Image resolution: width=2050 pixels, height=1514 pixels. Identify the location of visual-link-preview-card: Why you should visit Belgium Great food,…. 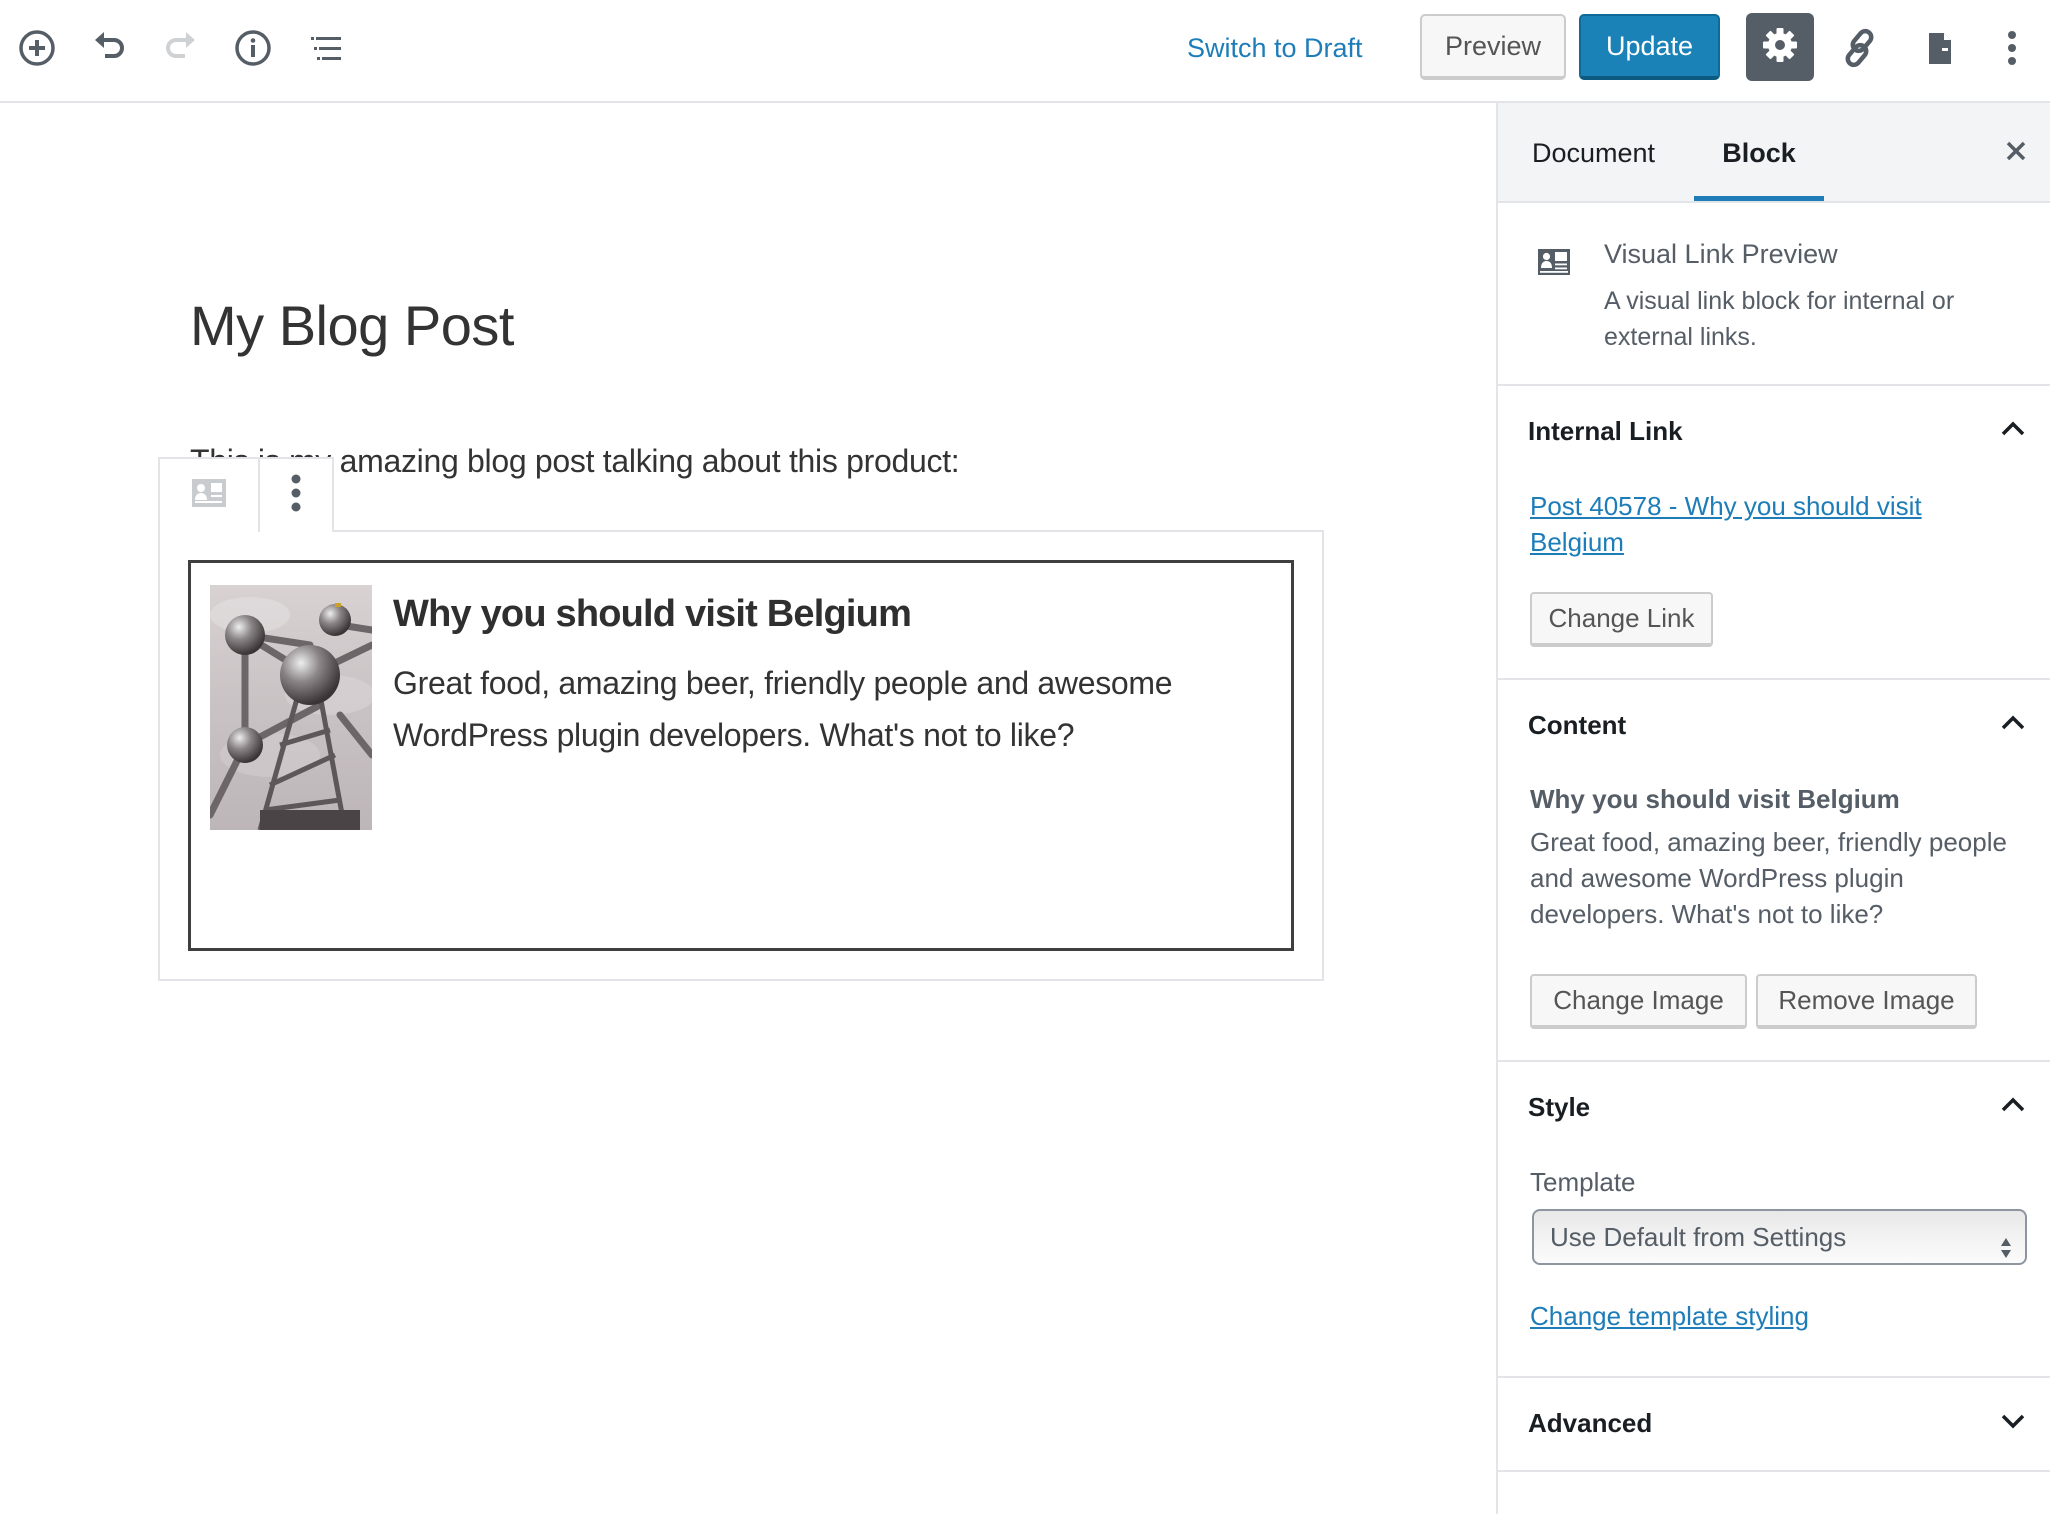
(741, 755).